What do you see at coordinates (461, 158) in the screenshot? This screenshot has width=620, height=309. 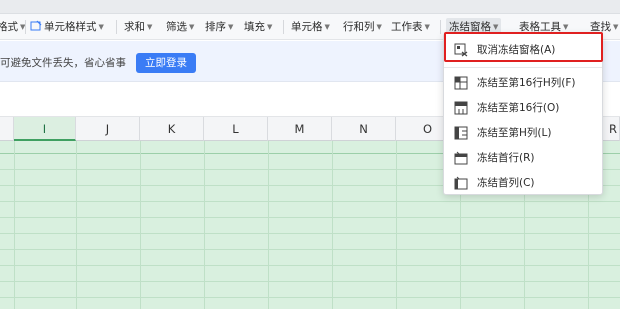 I see `freeze-first-row-icon` at bounding box center [461, 158].